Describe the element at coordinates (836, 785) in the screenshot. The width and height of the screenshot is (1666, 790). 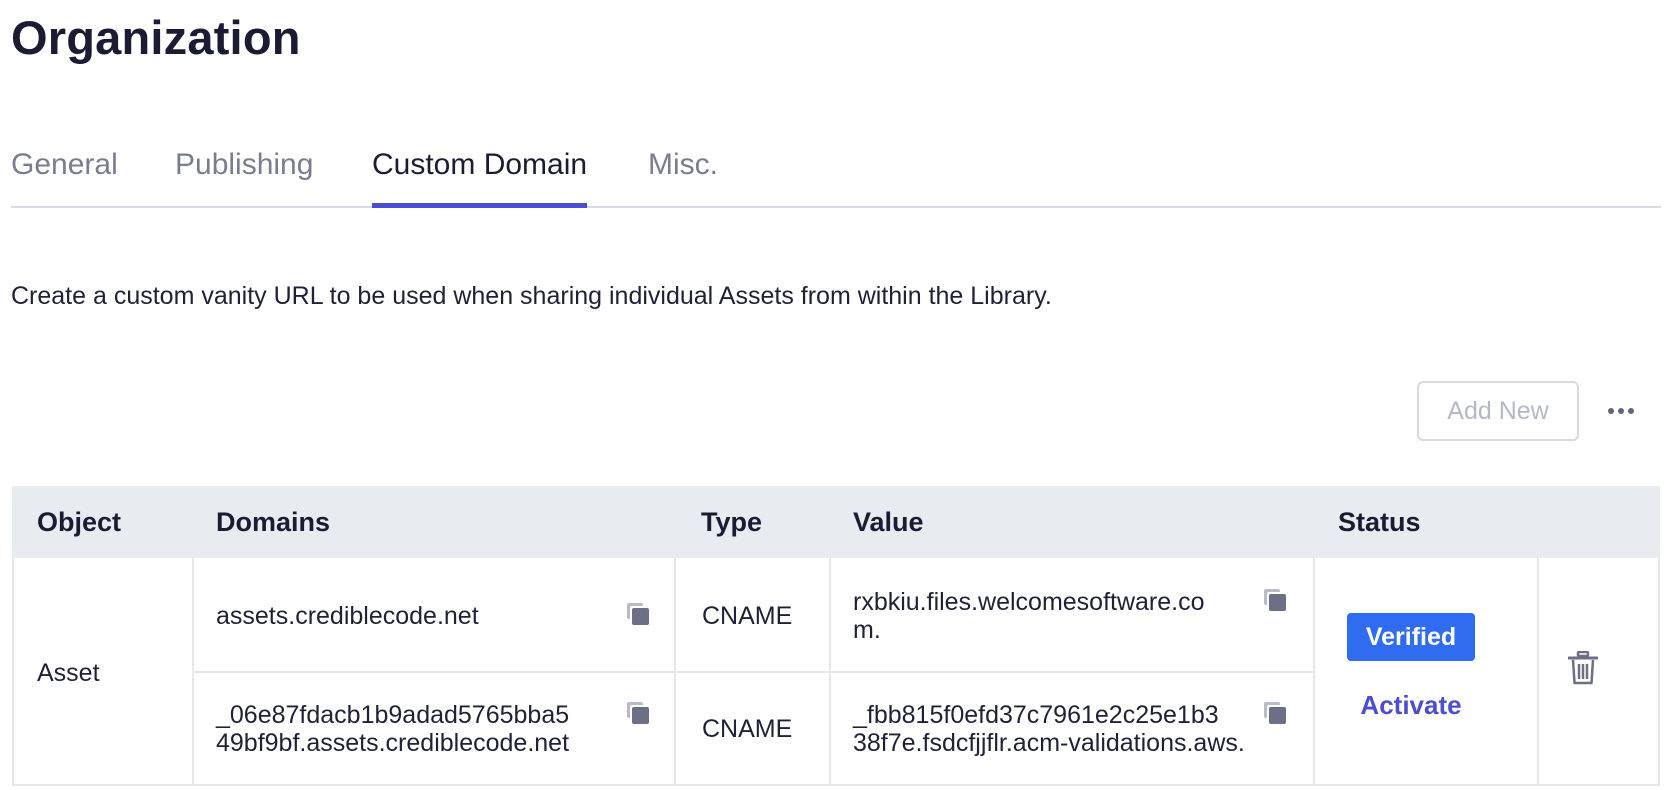
I see `table-border-bottom` at that location.